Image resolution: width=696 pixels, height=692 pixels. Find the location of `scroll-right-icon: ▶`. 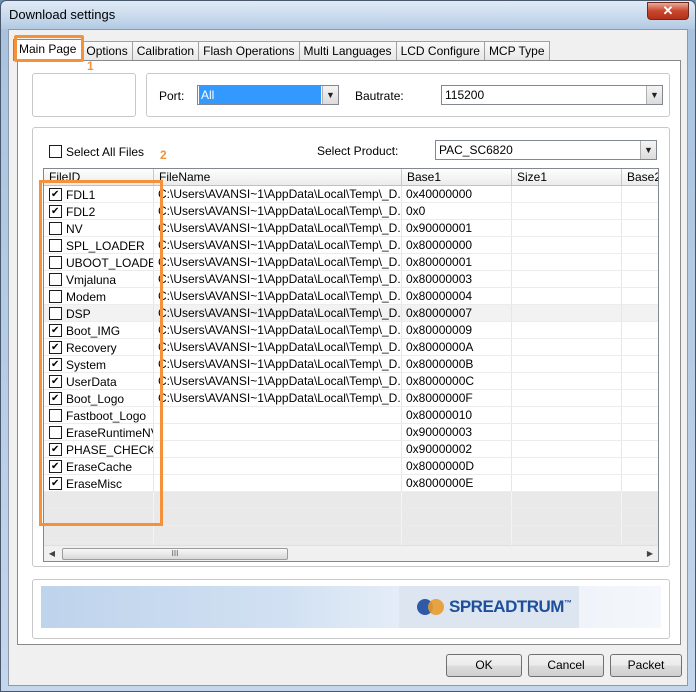

scroll-right-icon: ▶ is located at coordinates (650, 553).